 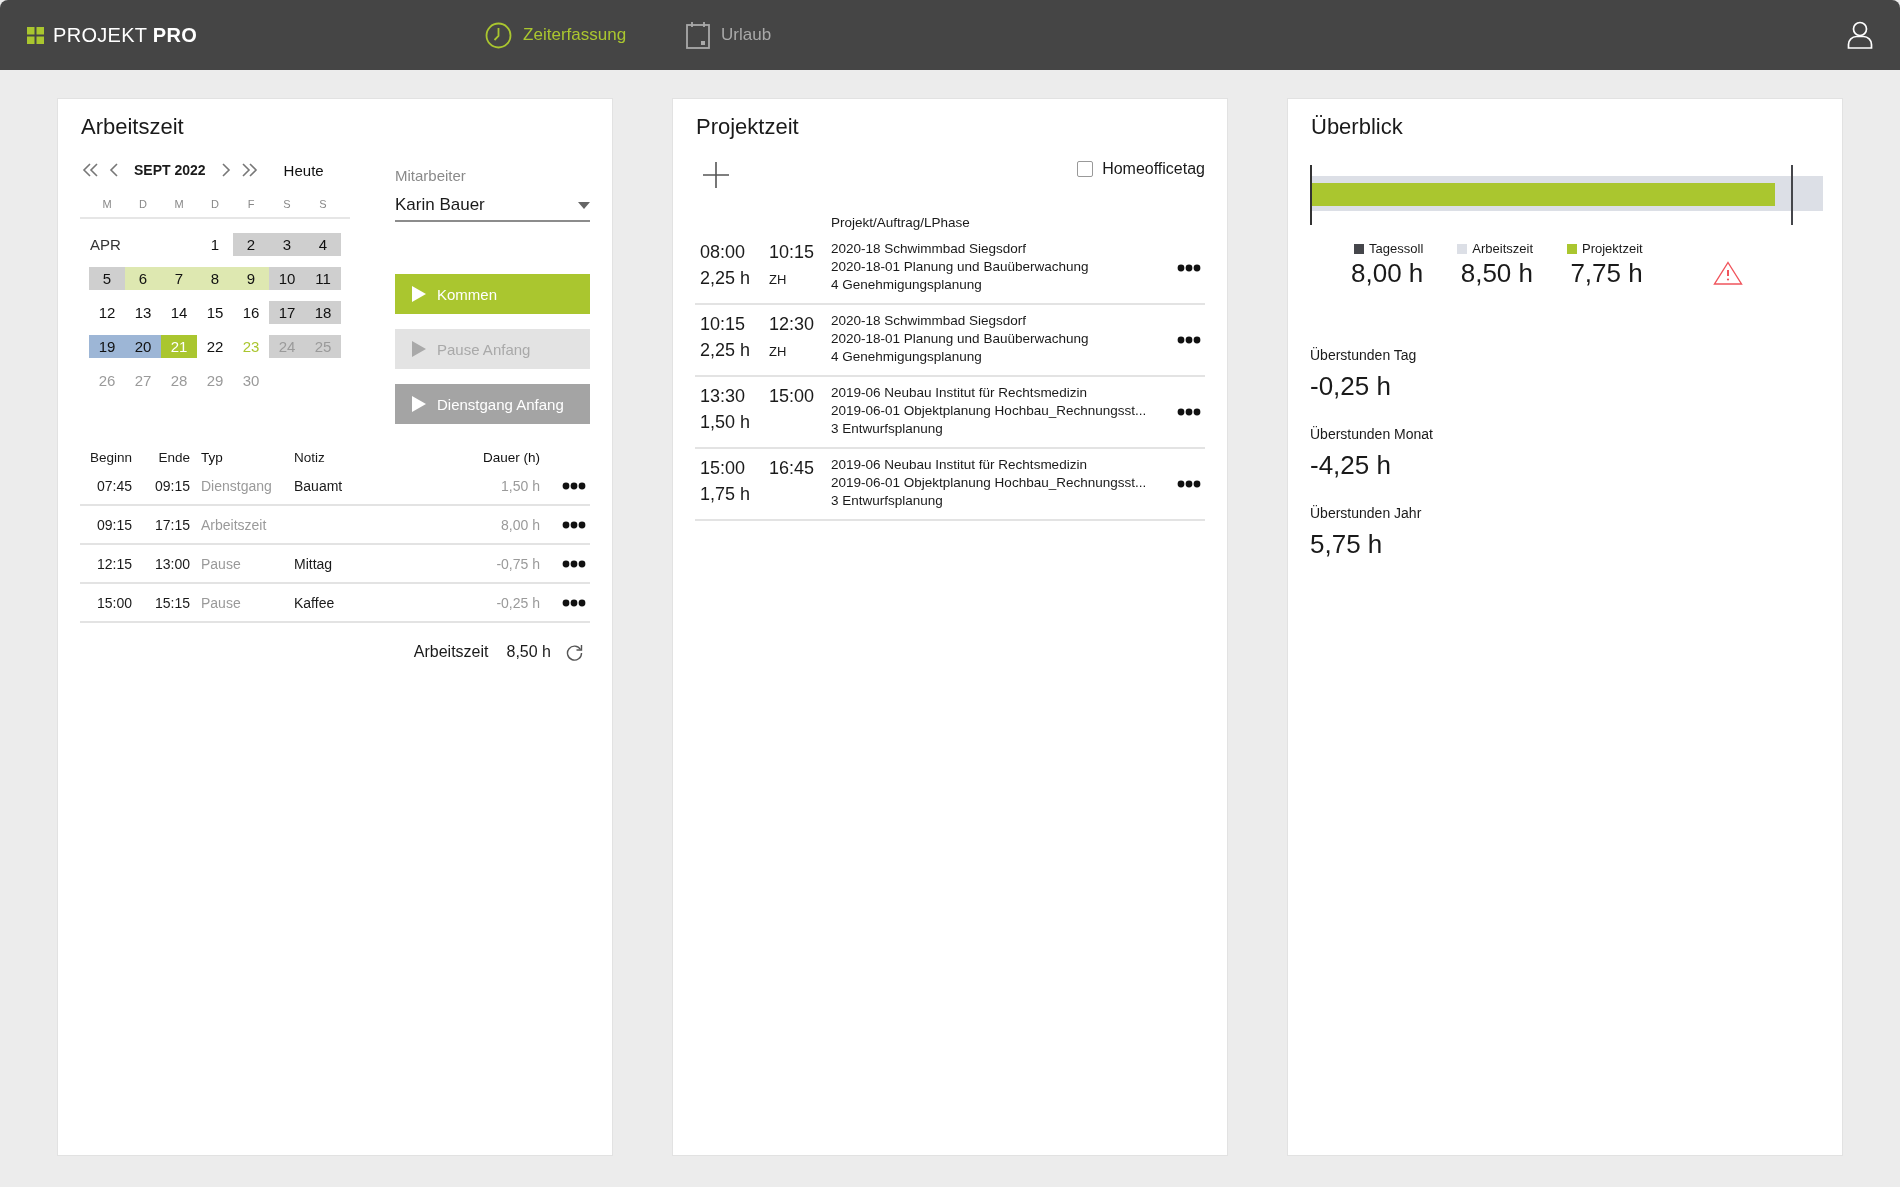 What do you see at coordinates (747, 127) in the screenshot?
I see `panel-title: Projektzeit` at bounding box center [747, 127].